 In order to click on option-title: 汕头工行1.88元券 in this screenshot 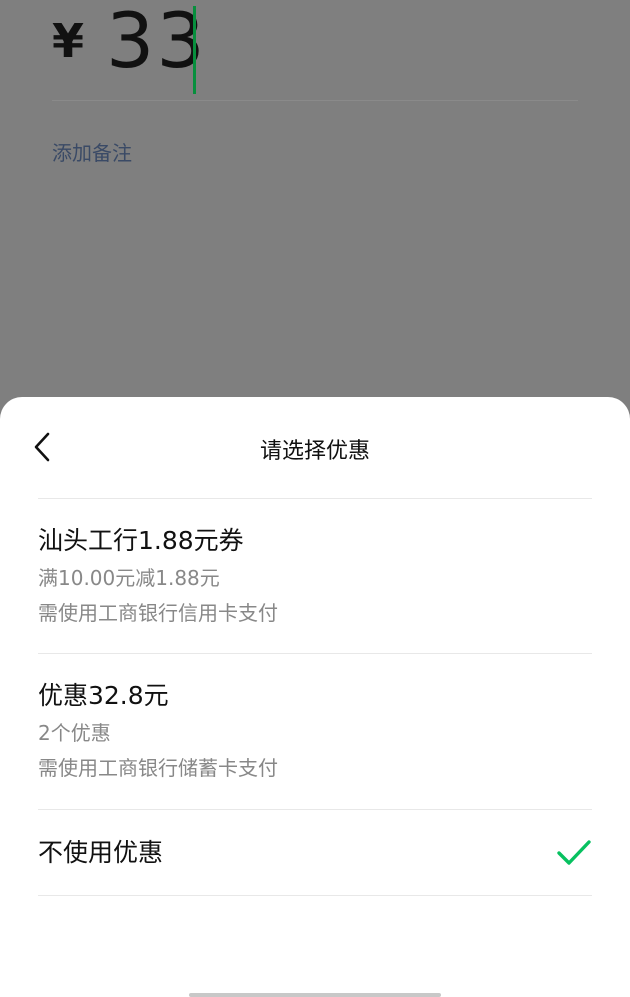, I will do `click(141, 540)`.